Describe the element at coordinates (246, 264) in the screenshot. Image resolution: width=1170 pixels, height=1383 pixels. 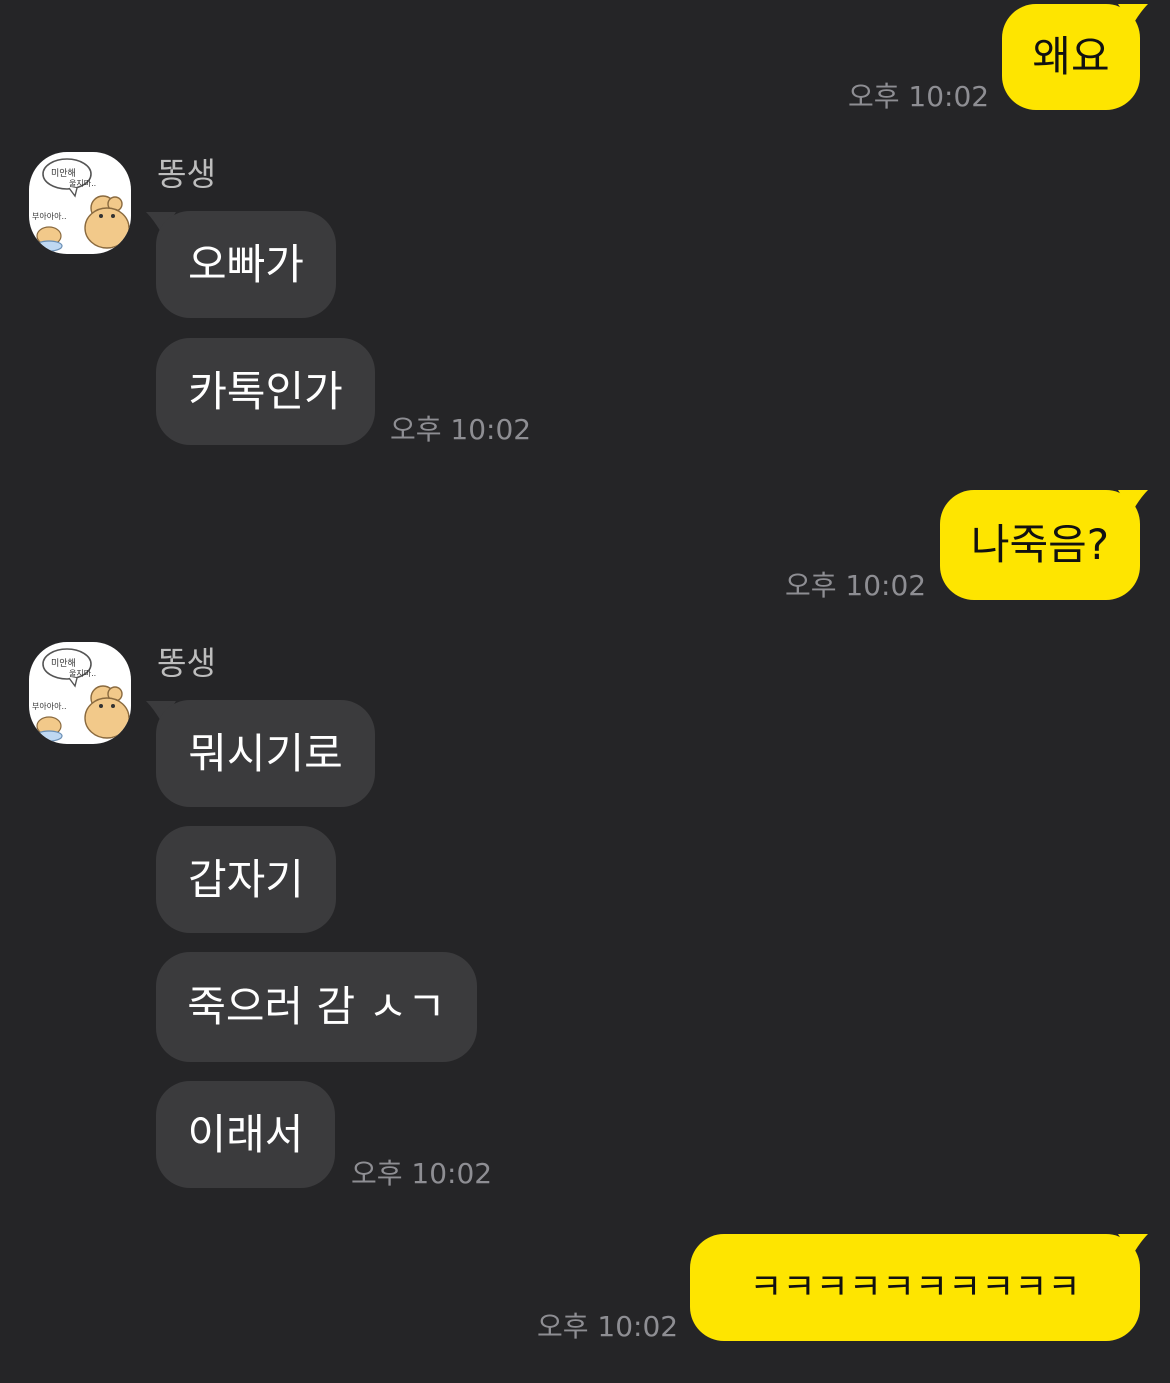
I see `incoming-message-bubble: 오빠가` at that location.